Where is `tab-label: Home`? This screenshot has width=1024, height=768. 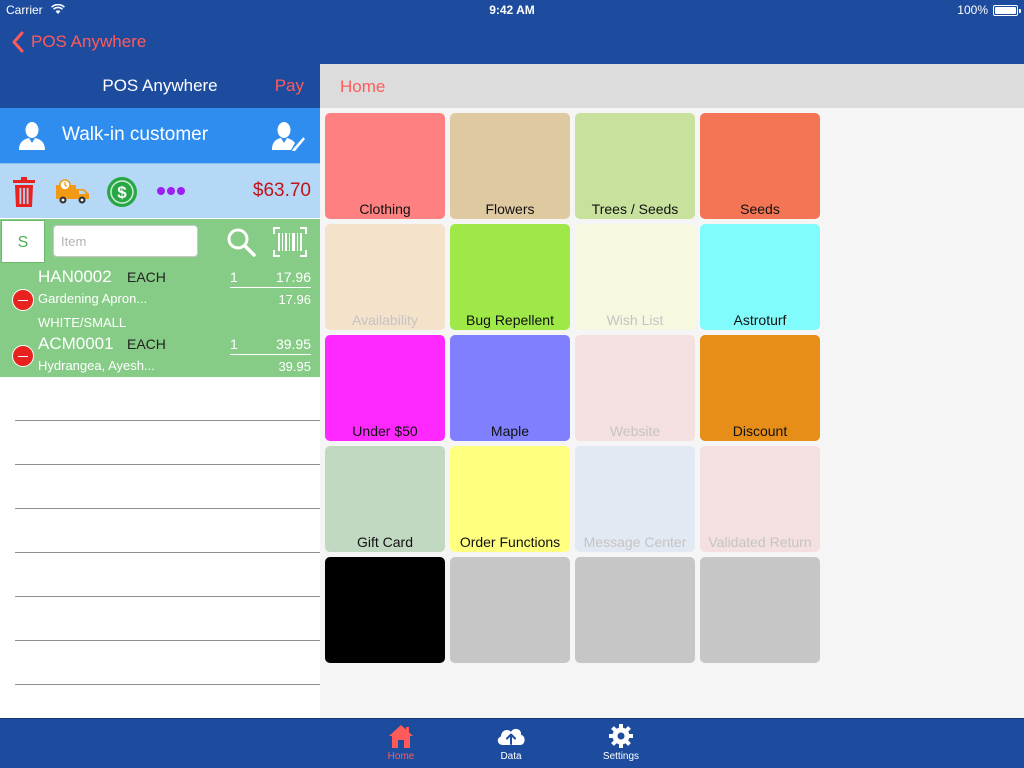
tab-label: Home is located at coordinates (401, 756).